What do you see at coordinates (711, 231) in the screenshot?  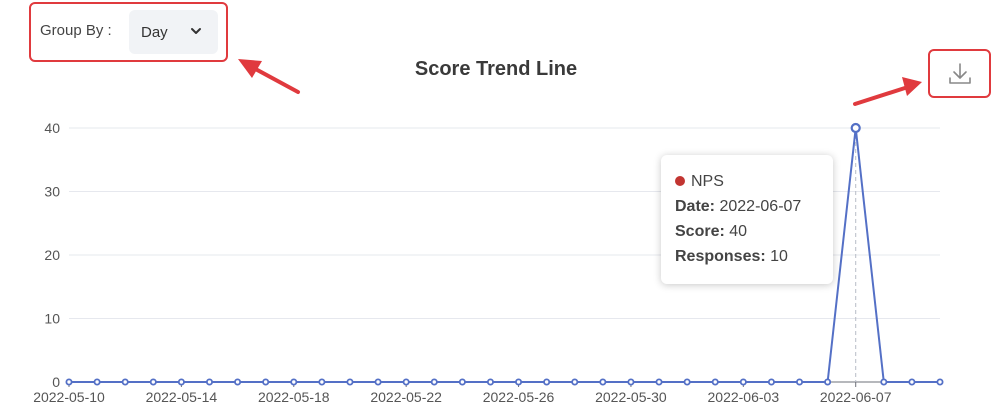 I see `tooltip-score: Score: 40` at bounding box center [711, 231].